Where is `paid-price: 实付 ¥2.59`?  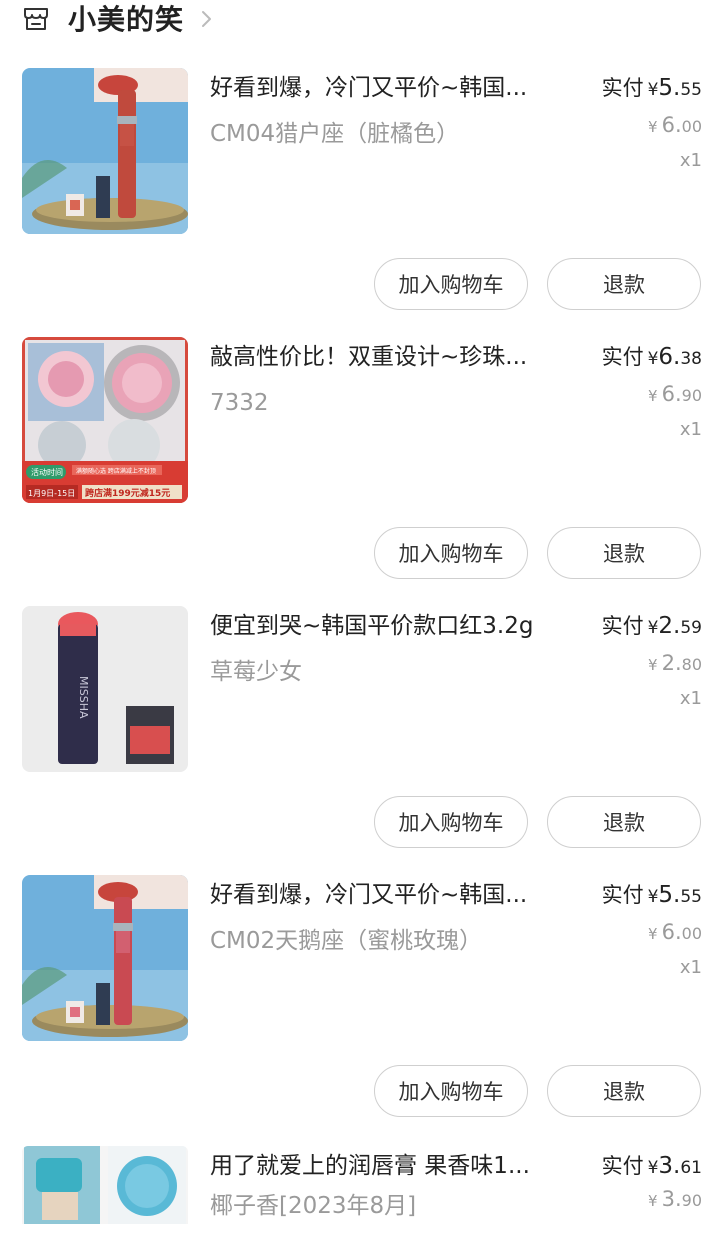 paid-price: 实付 ¥2.59 is located at coordinates (652, 627).